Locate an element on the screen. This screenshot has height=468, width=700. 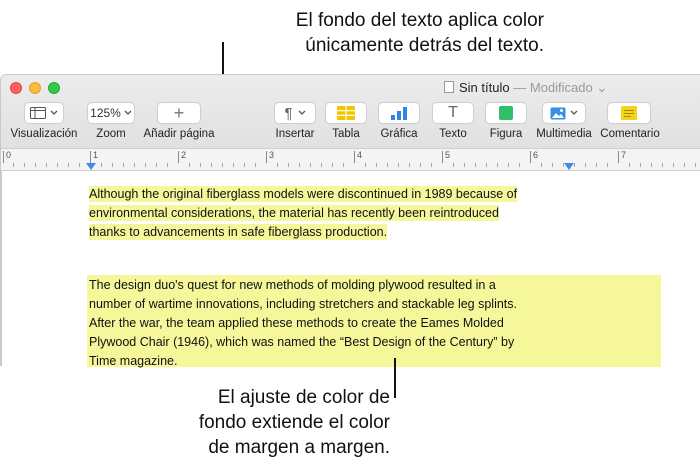
add-page-button: + is located at coordinates (179, 113).